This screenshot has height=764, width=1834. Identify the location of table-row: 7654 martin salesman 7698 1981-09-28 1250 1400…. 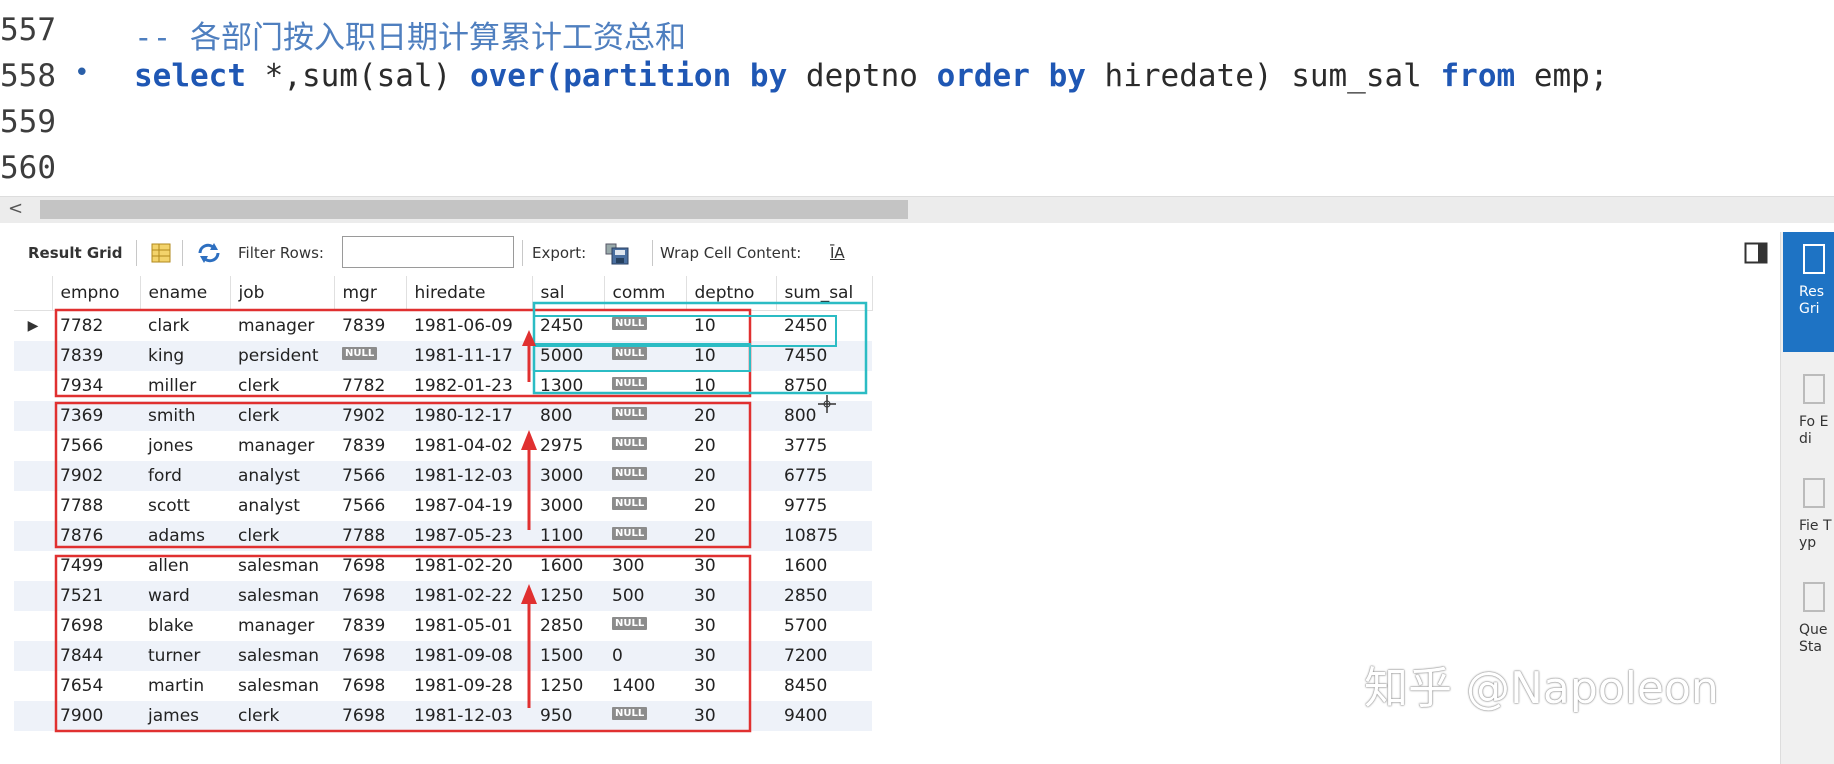
(443, 686).